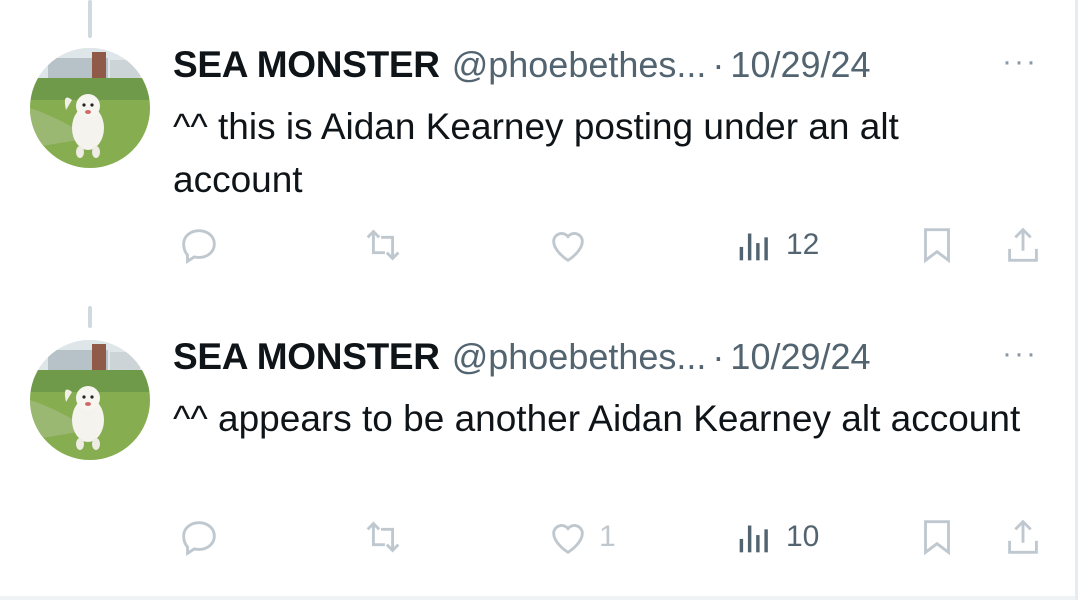 The width and height of the screenshot is (1078, 600). I want to click on like-button, so click(572, 245).